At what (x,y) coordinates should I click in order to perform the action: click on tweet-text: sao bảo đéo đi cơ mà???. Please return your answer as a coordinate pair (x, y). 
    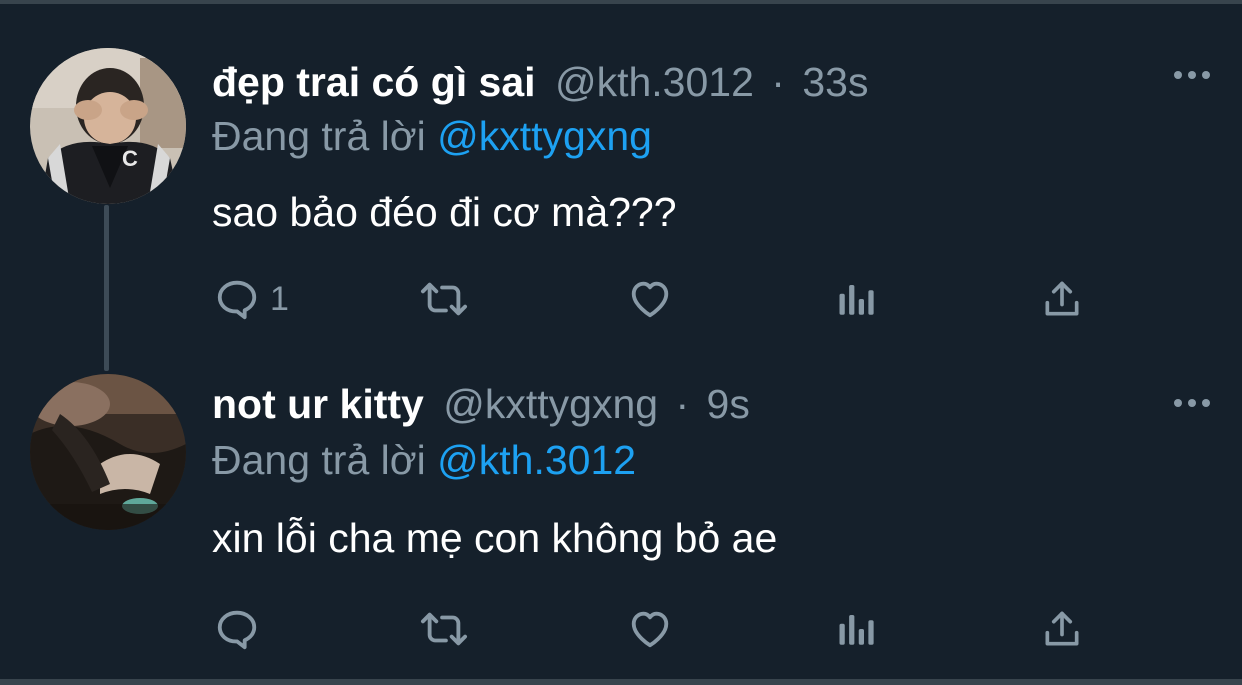
    Looking at the image, I should click on (444, 212).